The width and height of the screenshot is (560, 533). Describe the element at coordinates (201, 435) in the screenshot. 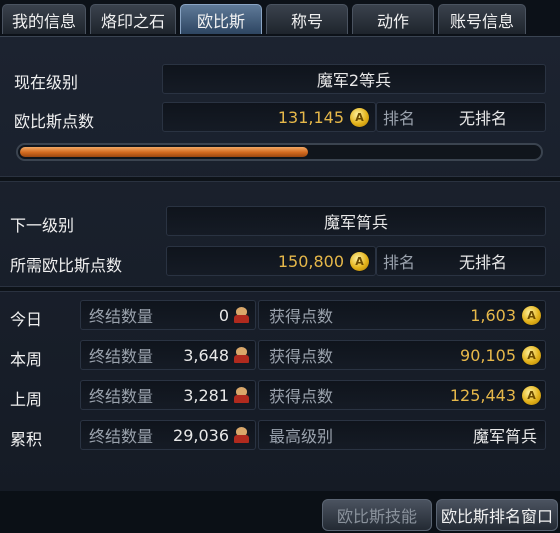

I see `kills-value: 29,036` at that location.